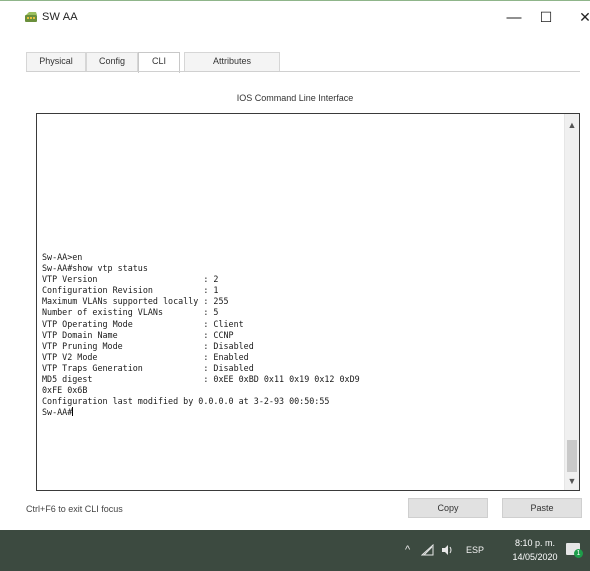  I want to click on copy-button: Copy, so click(448, 508).